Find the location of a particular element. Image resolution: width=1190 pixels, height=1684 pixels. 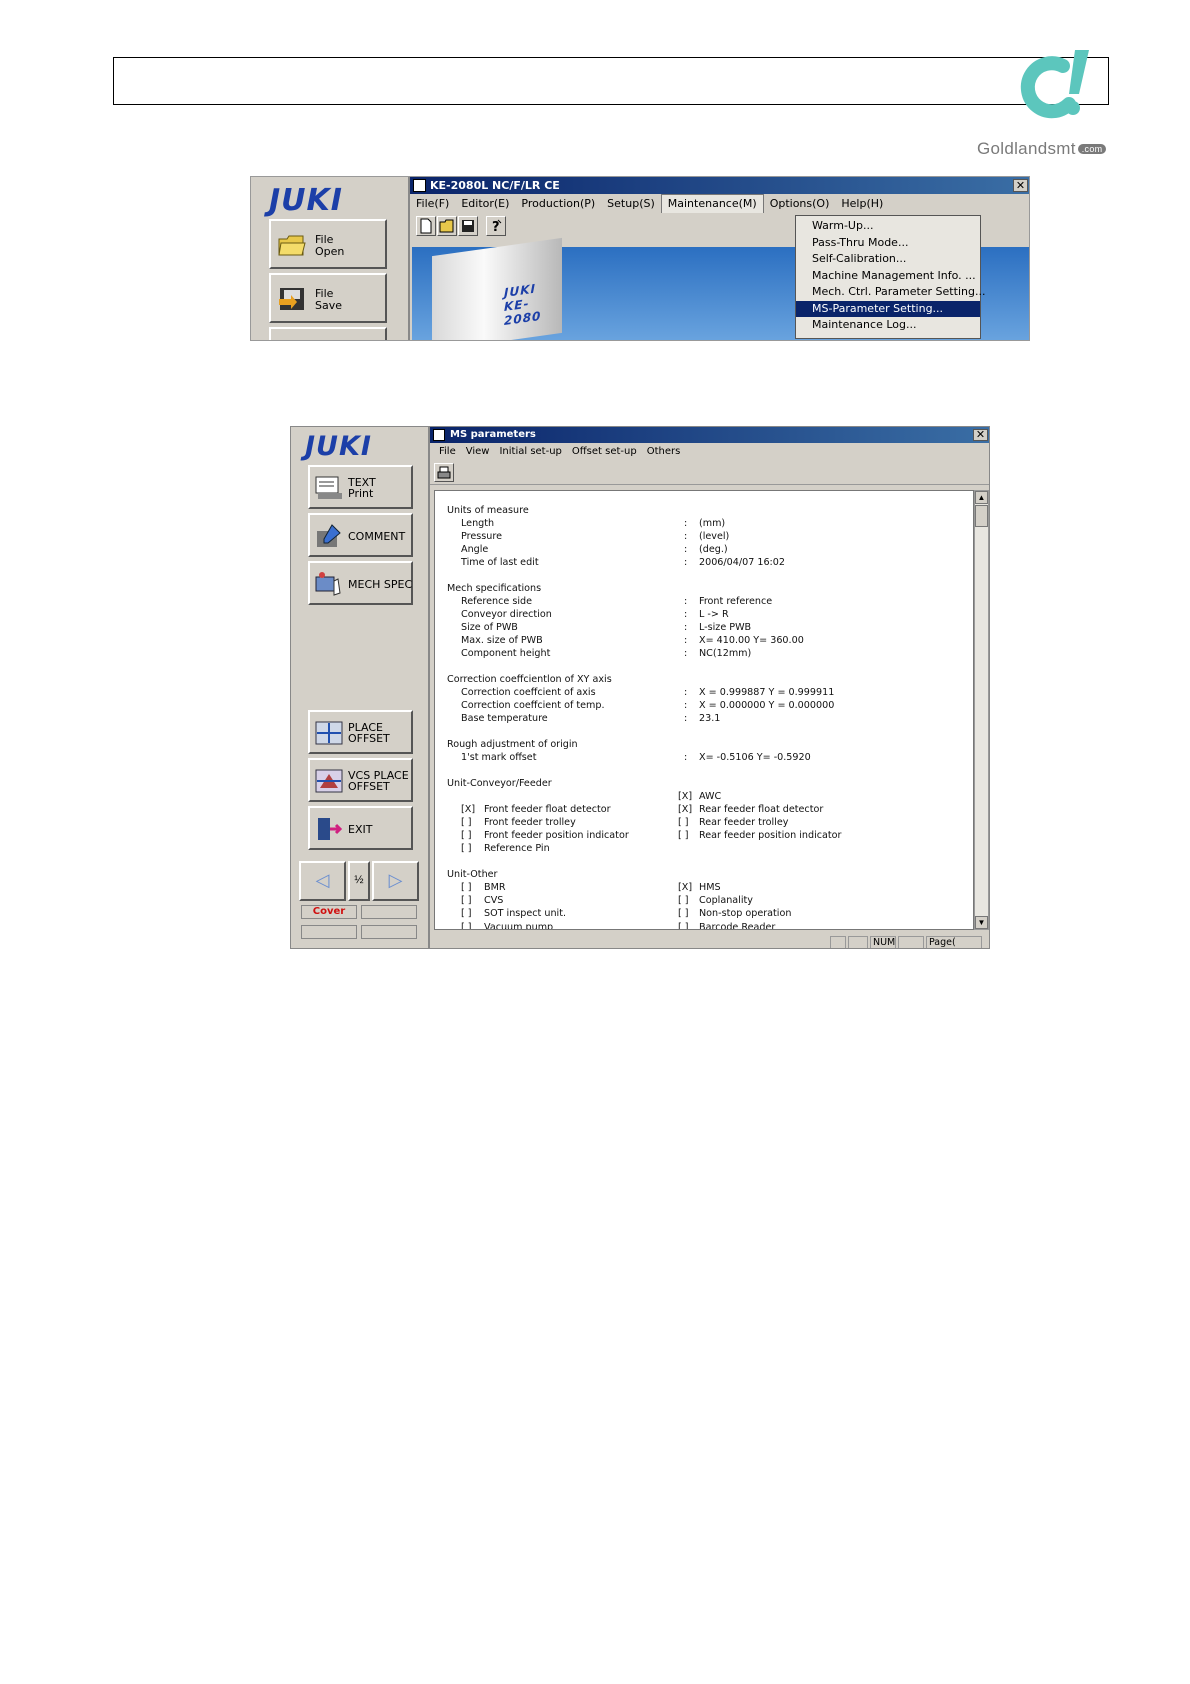

new-file-button is located at coordinates (426, 226).